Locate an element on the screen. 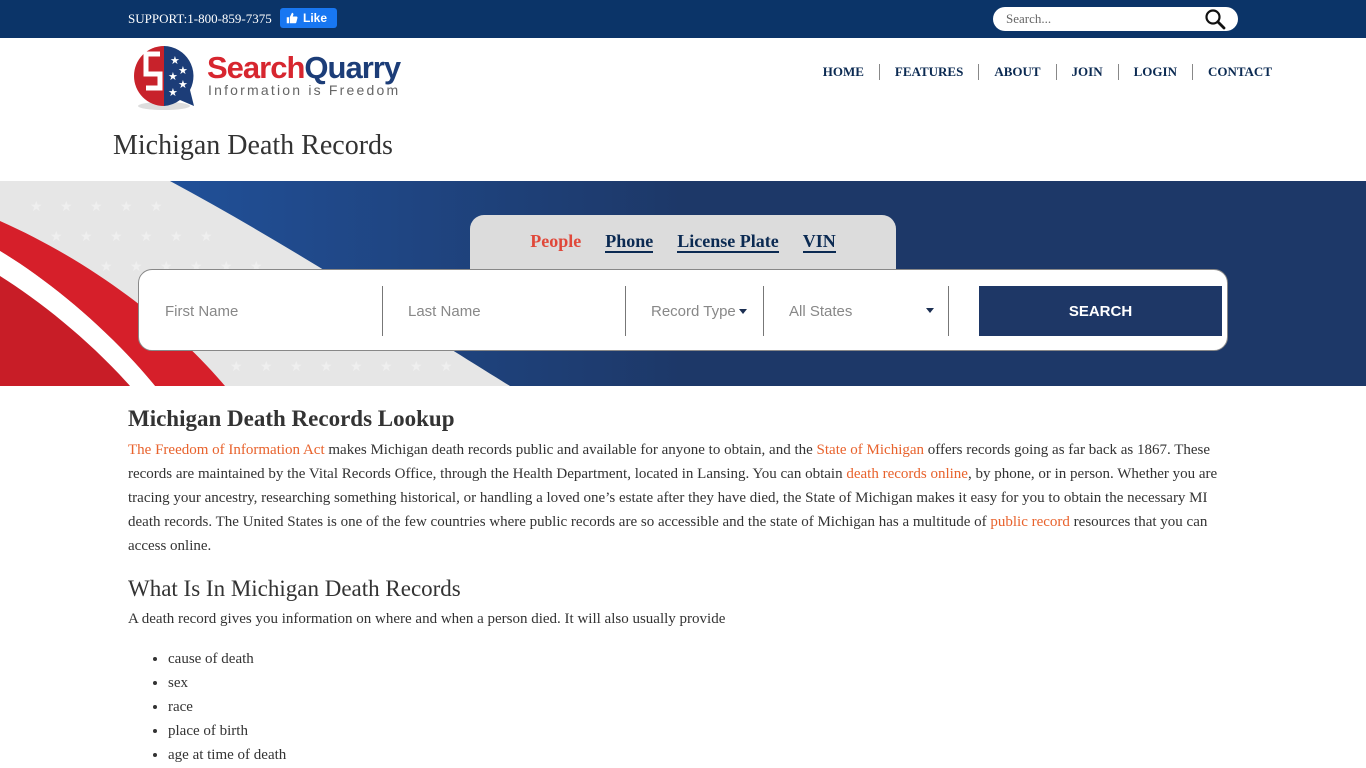 This screenshot has height=768, width=1366. main-nav: HOME FEATURES ABOUT JOIN LOGIN CONTACT is located at coordinates (1040, 72).